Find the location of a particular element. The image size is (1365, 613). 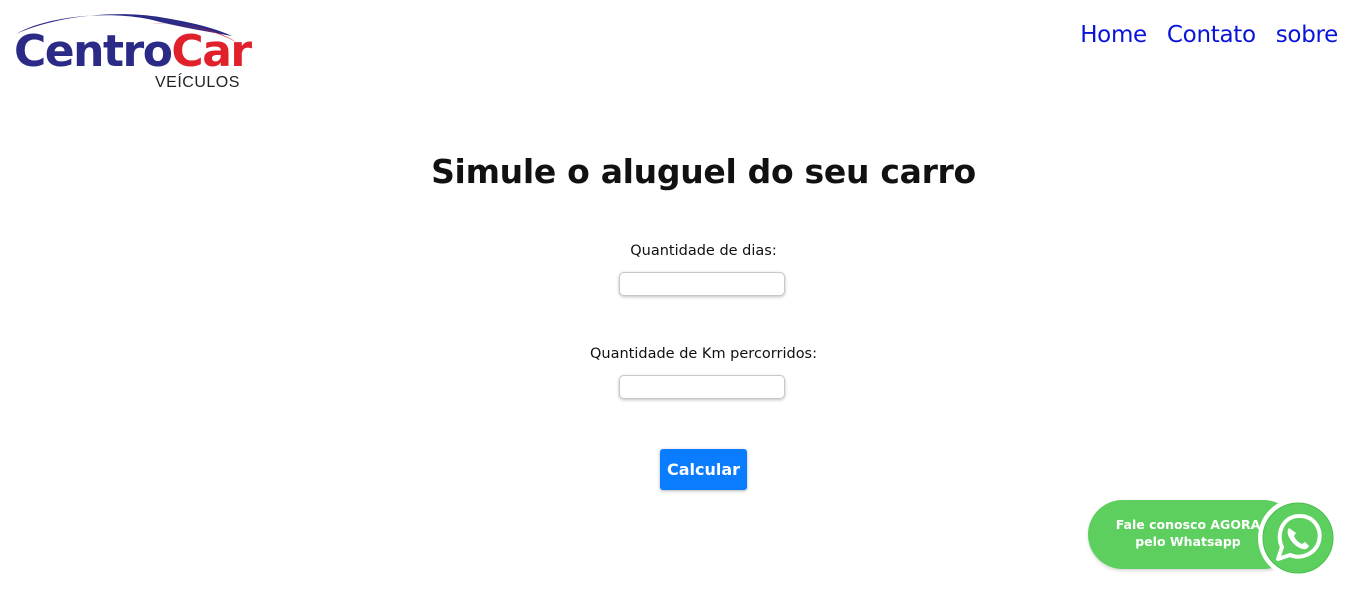

whatsapp-text: Fale conosco AGORA pelo Whatsapp is located at coordinates (1188, 533).